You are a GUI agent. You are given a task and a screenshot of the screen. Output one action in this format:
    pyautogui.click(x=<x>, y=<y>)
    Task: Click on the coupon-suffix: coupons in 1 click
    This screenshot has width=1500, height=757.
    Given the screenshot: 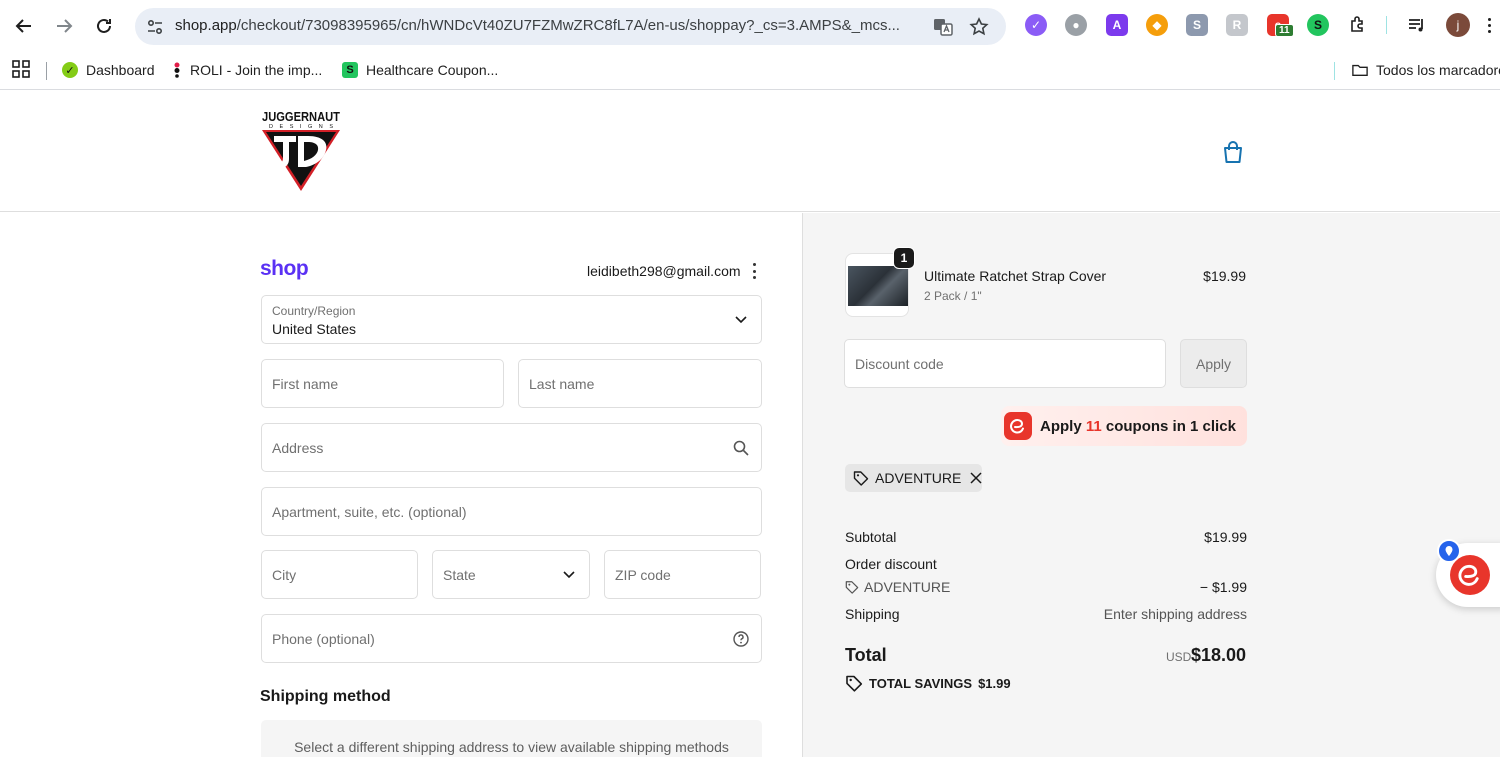 What is the action you would take?
    pyautogui.click(x=1168, y=426)
    